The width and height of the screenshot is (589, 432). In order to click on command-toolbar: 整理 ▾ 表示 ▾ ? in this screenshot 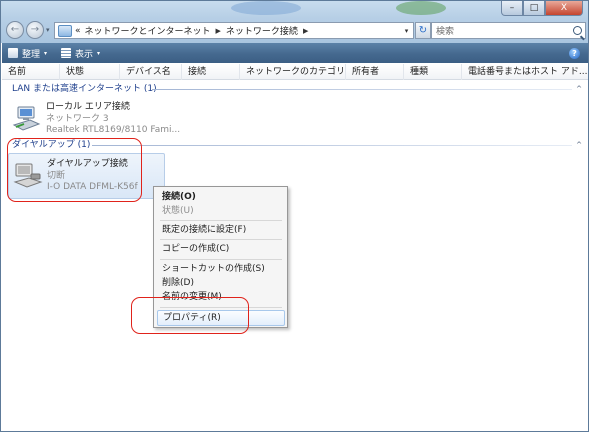, I will do `click(295, 53)`.